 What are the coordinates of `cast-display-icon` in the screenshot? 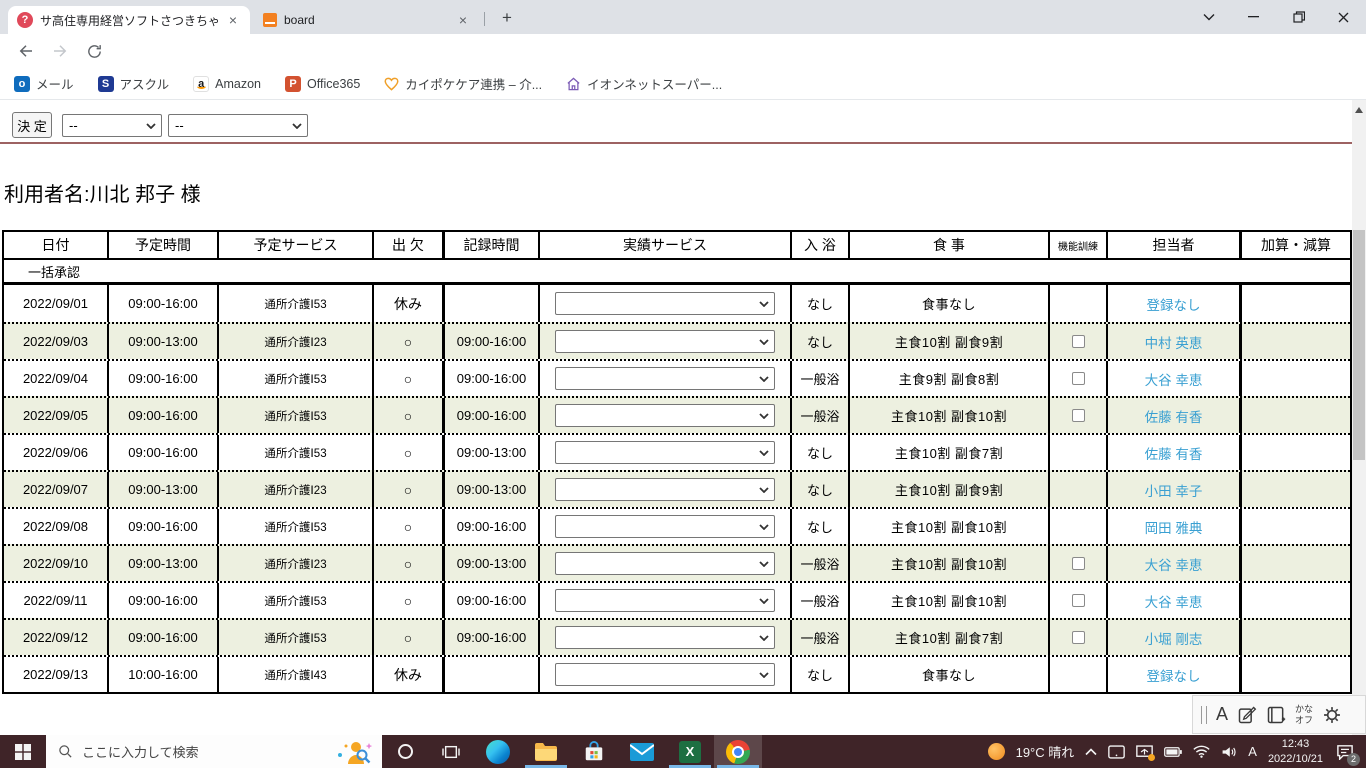 It's located at (1146, 752).